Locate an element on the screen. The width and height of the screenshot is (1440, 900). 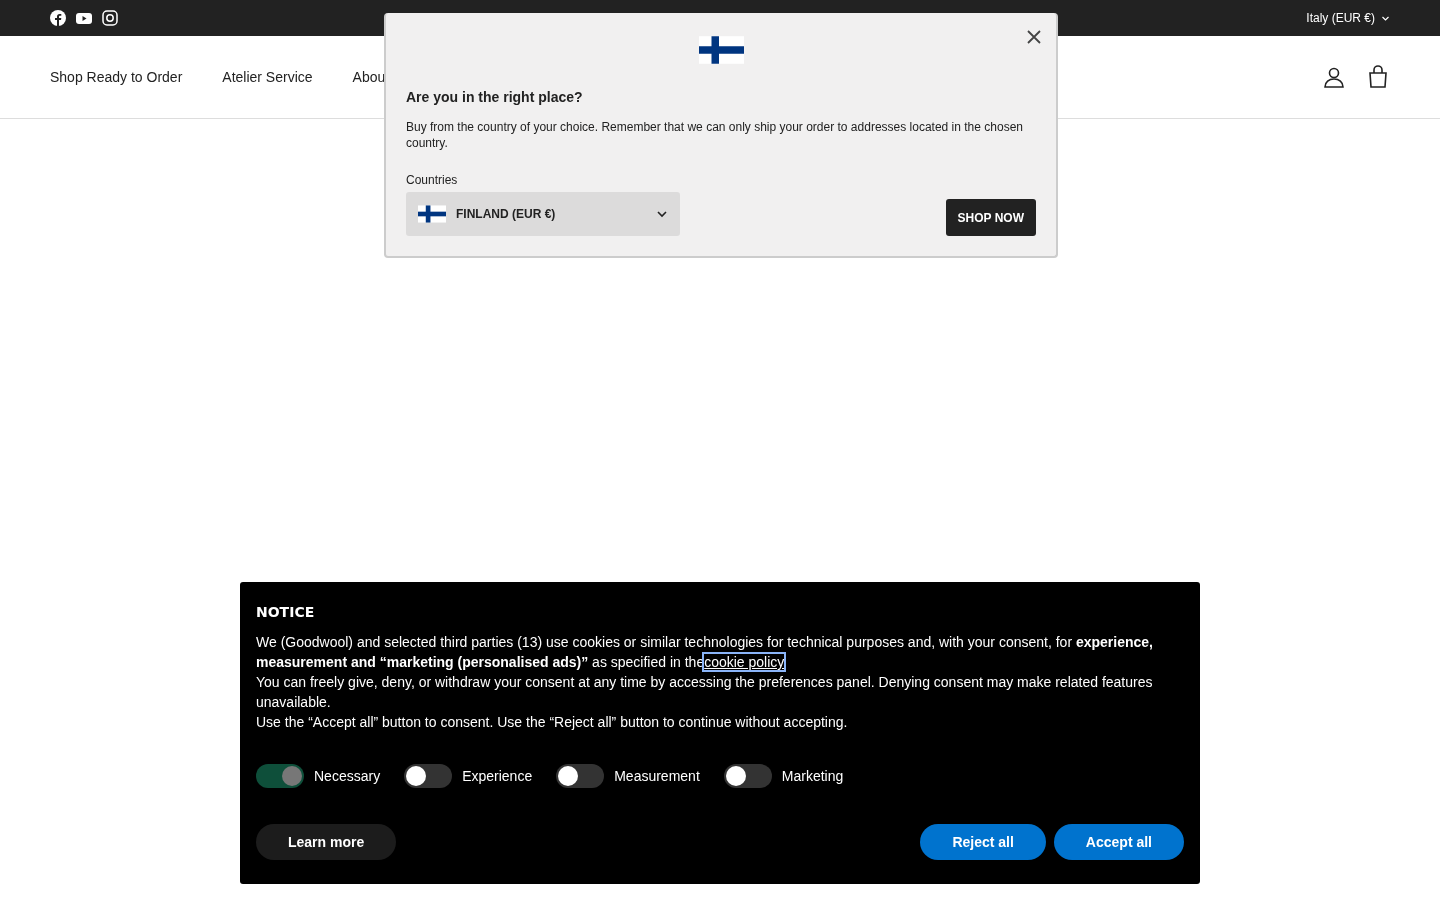
dialog-text: Buy from the country of your choice. Remember that we can only ship your order to addresses located in the chosen country. is located at coordinates (715, 135).